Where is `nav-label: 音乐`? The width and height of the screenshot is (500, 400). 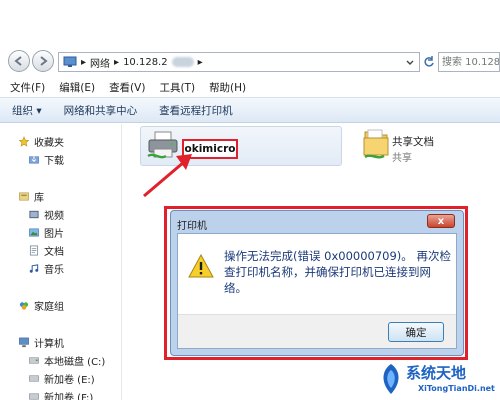 nav-label: 音乐 is located at coordinates (54, 270).